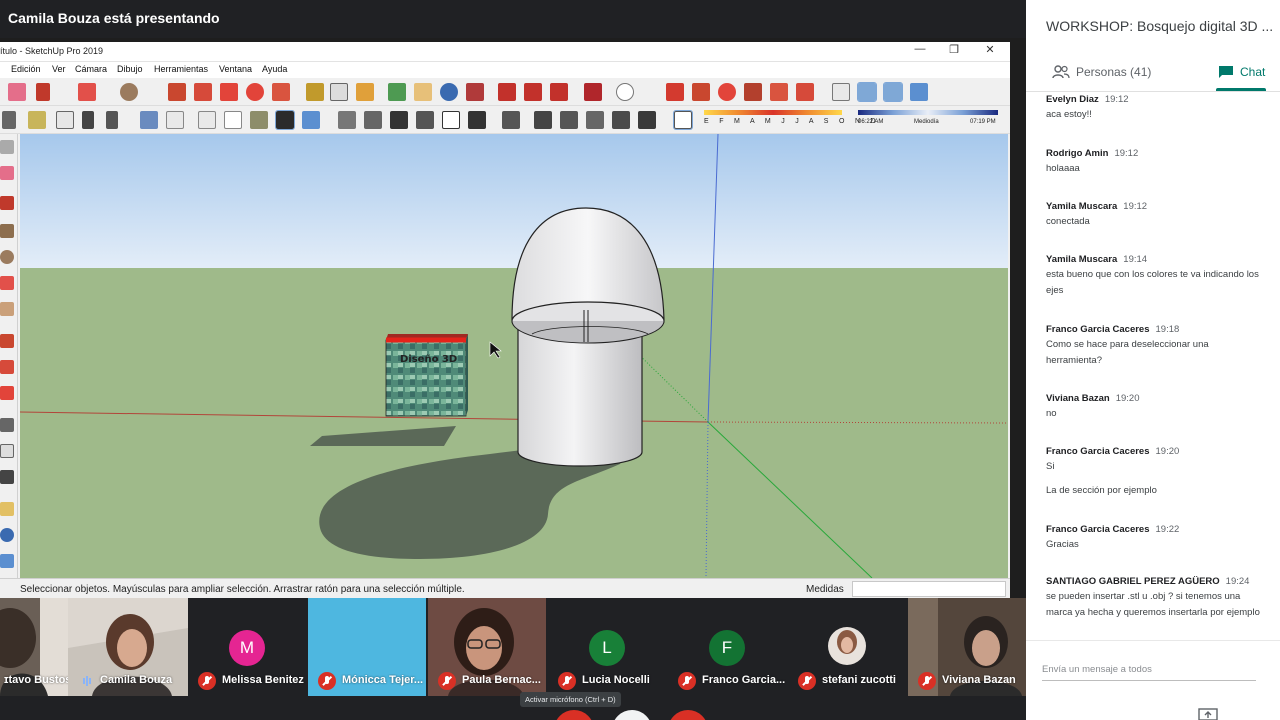 This screenshot has width=1280, height=720. What do you see at coordinates (7, 509) in the screenshot?
I see `pan-left-icon` at bounding box center [7, 509].